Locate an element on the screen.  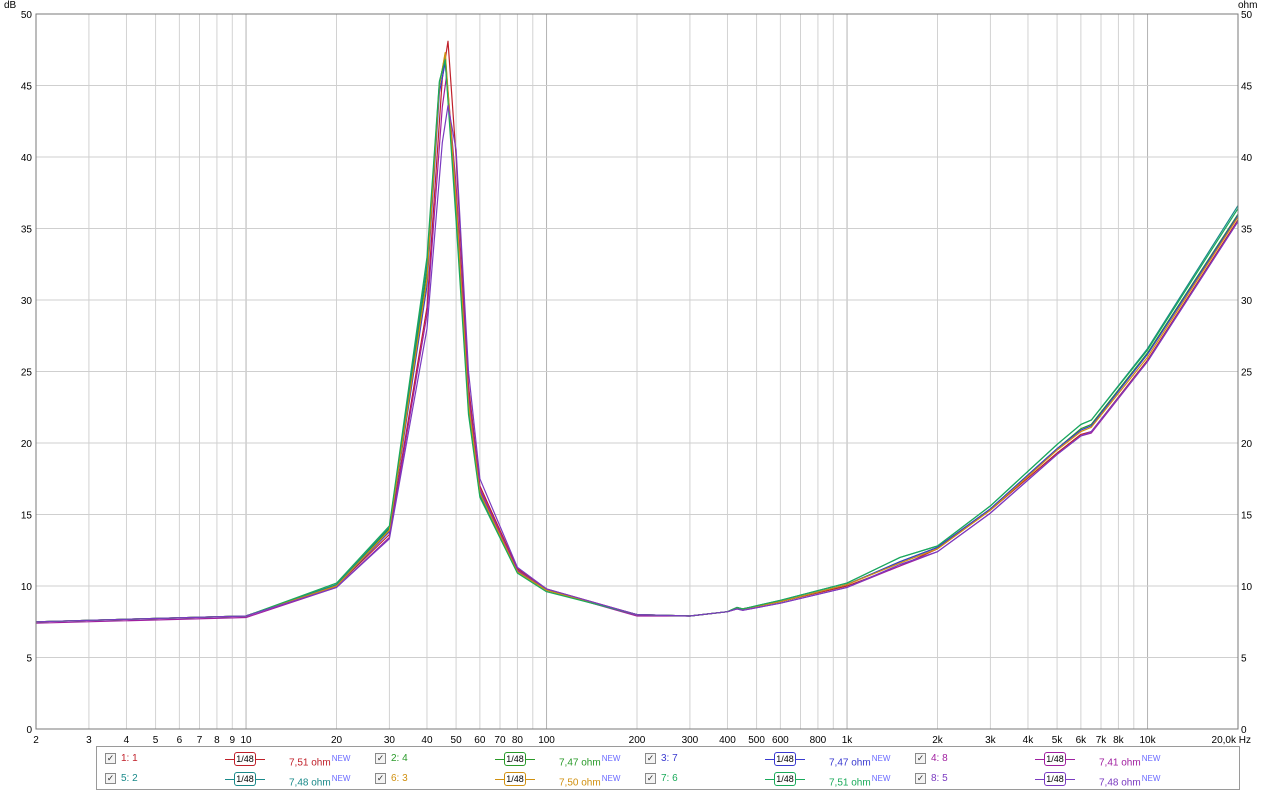
x-tick-label: 10 is located at coordinates (246, 740).